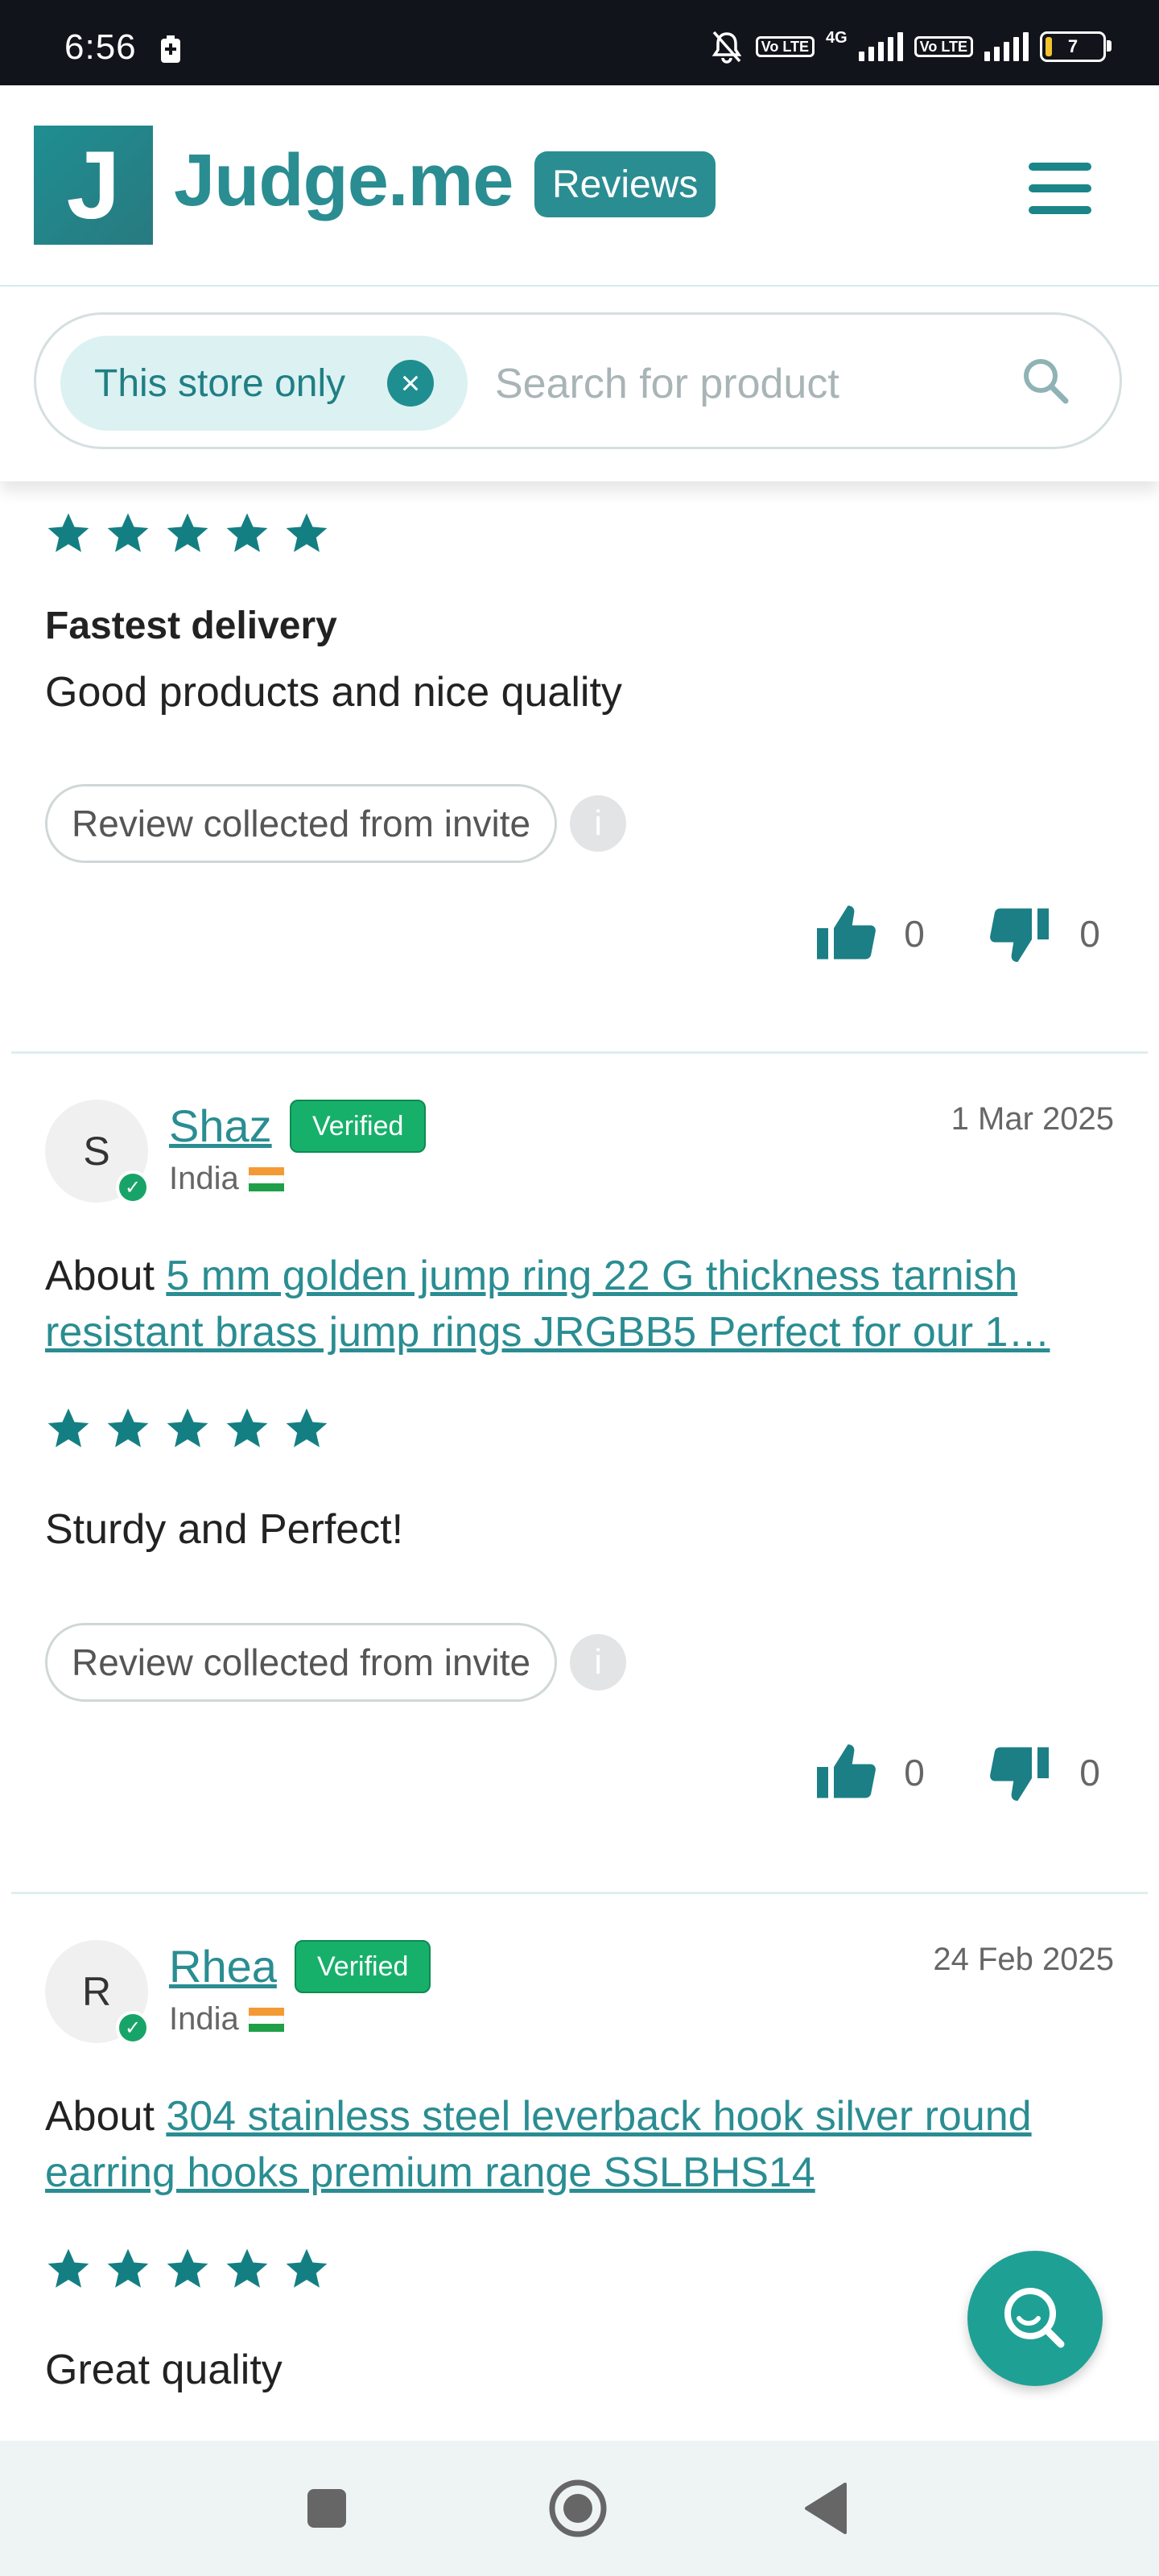 The width and height of the screenshot is (1159, 2576). What do you see at coordinates (826, 2508) in the screenshot?
I see `back-button-icon` at bounding box center [826, 2508].